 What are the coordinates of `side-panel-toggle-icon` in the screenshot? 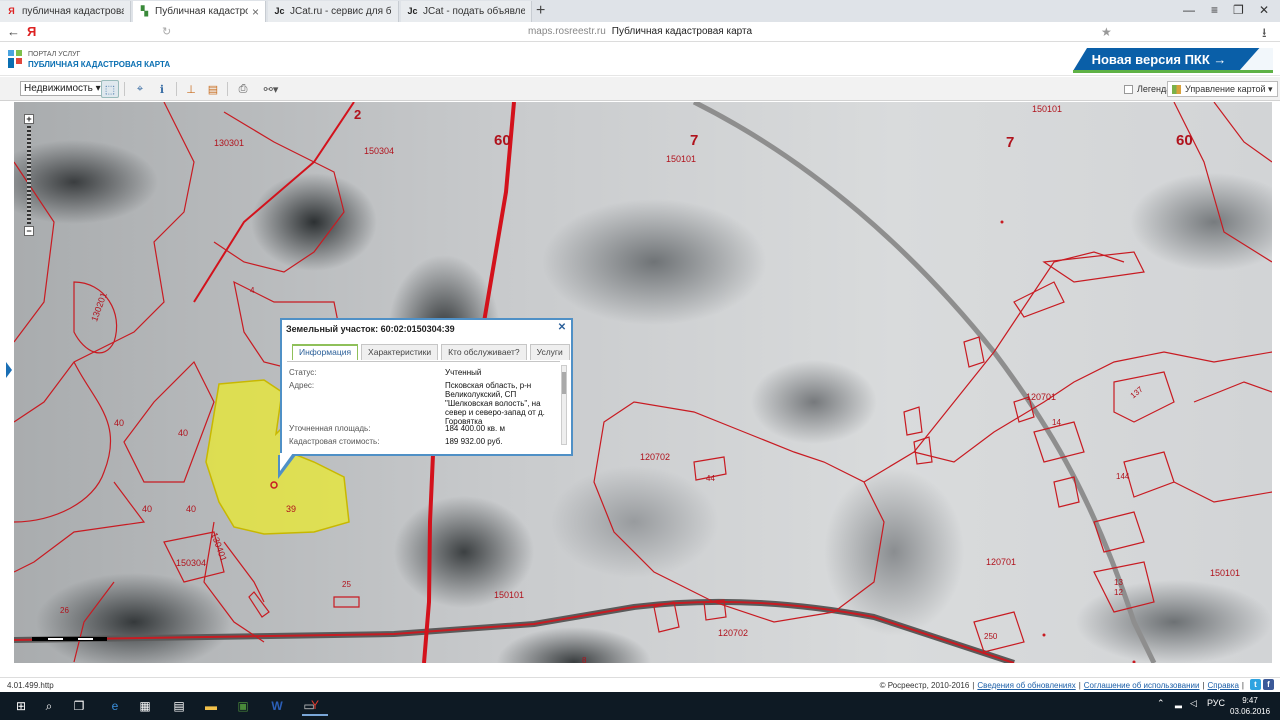 It's located at (9, 370).